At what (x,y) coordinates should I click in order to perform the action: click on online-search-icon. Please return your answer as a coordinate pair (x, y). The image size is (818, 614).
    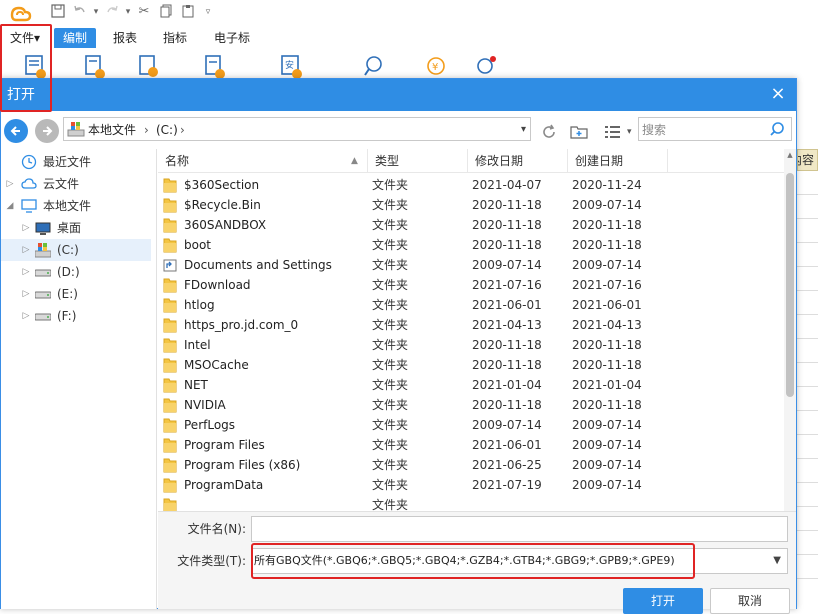
    Looking at the image, I should click on (486, 67).